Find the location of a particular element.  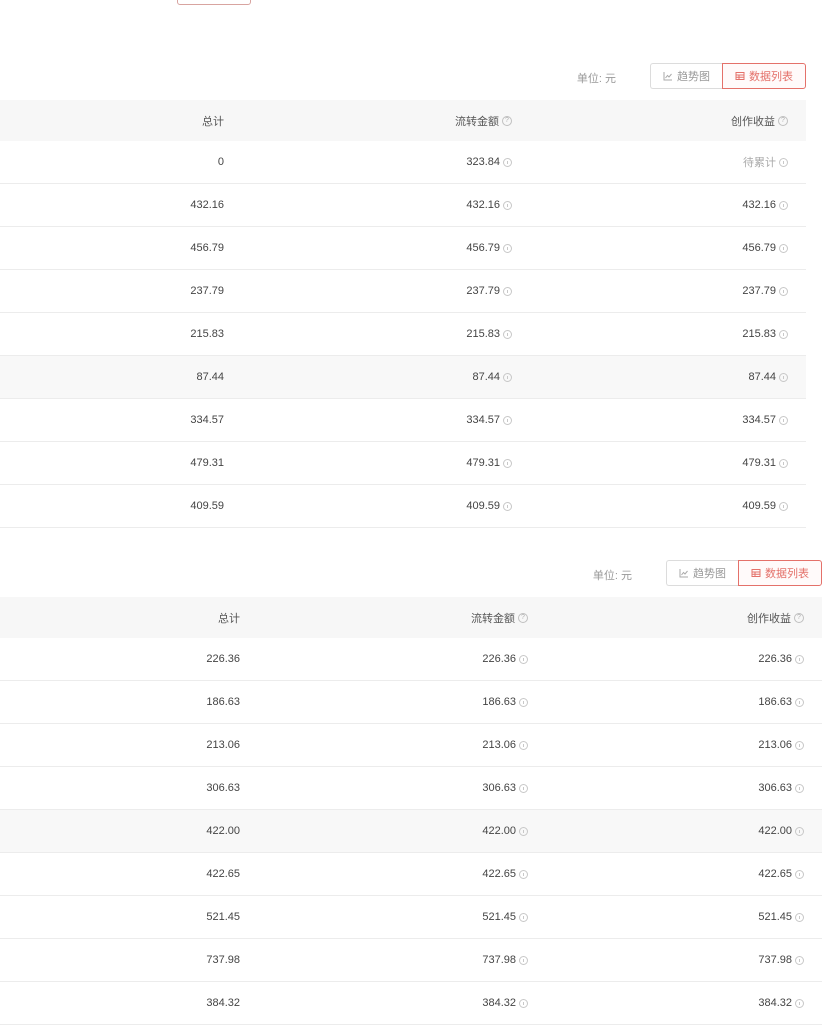

cell-total: 422.00 is located at coordinates (120, 831).